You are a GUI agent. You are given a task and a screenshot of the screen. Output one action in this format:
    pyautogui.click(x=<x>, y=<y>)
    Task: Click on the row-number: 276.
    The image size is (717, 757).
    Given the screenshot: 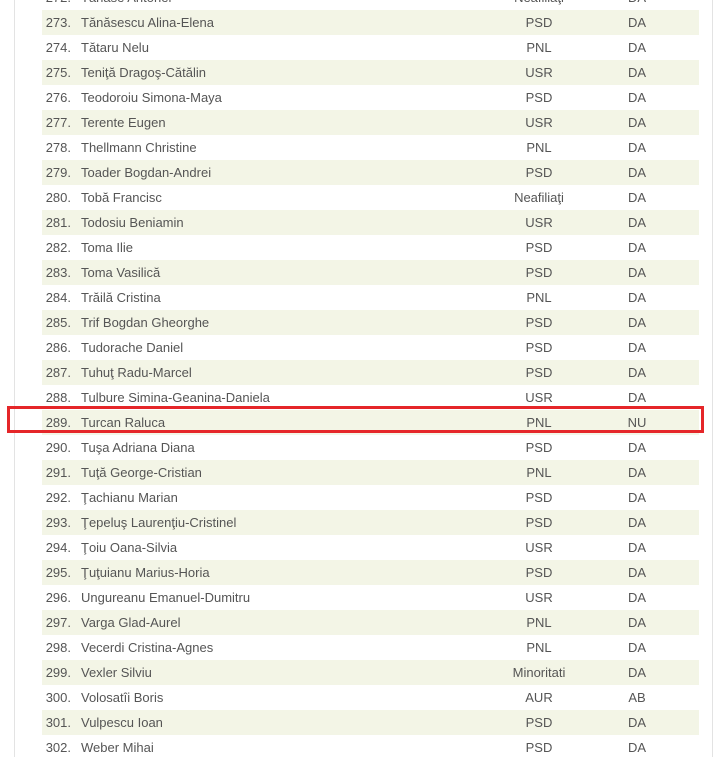 What is the action you would take?
    pyautogui.click(x=58, y=97)
    